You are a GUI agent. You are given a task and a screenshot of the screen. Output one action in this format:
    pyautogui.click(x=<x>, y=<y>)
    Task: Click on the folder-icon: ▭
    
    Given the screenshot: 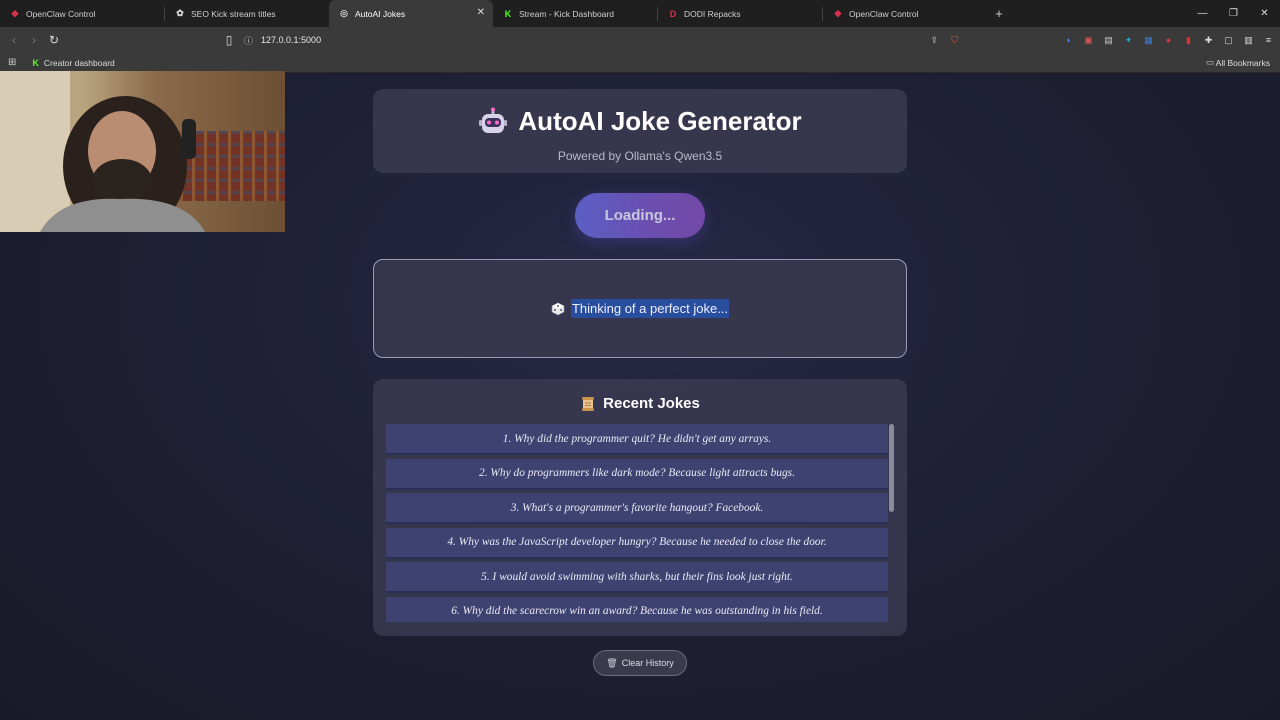 What is the action you would take?
    pyautogui.click(x=1209, y=62)
    